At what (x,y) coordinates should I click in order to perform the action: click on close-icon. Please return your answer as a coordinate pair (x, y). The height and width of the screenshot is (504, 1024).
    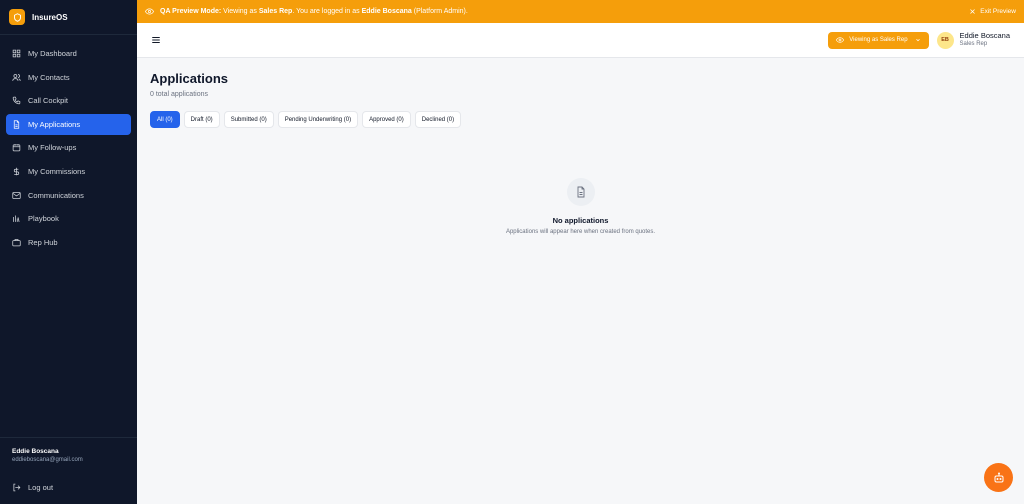
    Looking at the image, I should click on (973, 11).